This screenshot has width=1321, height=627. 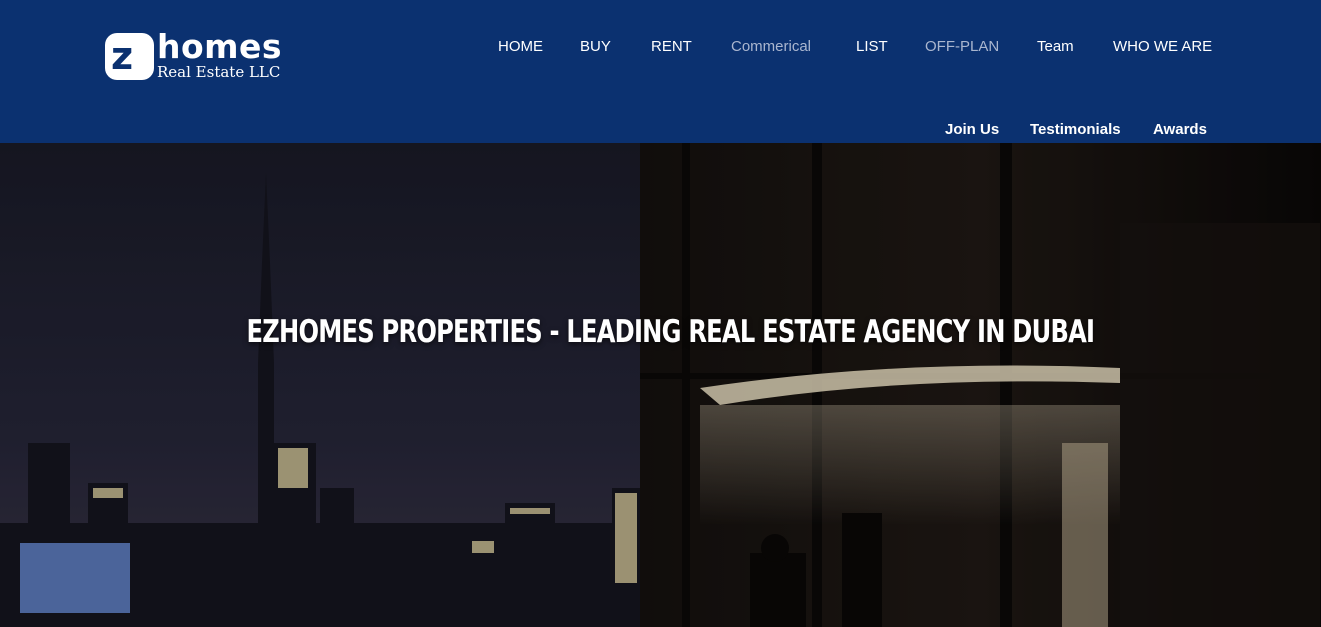 I want to click on logo-subtitle: Real Estate LLC, so click(x=219, y=72).